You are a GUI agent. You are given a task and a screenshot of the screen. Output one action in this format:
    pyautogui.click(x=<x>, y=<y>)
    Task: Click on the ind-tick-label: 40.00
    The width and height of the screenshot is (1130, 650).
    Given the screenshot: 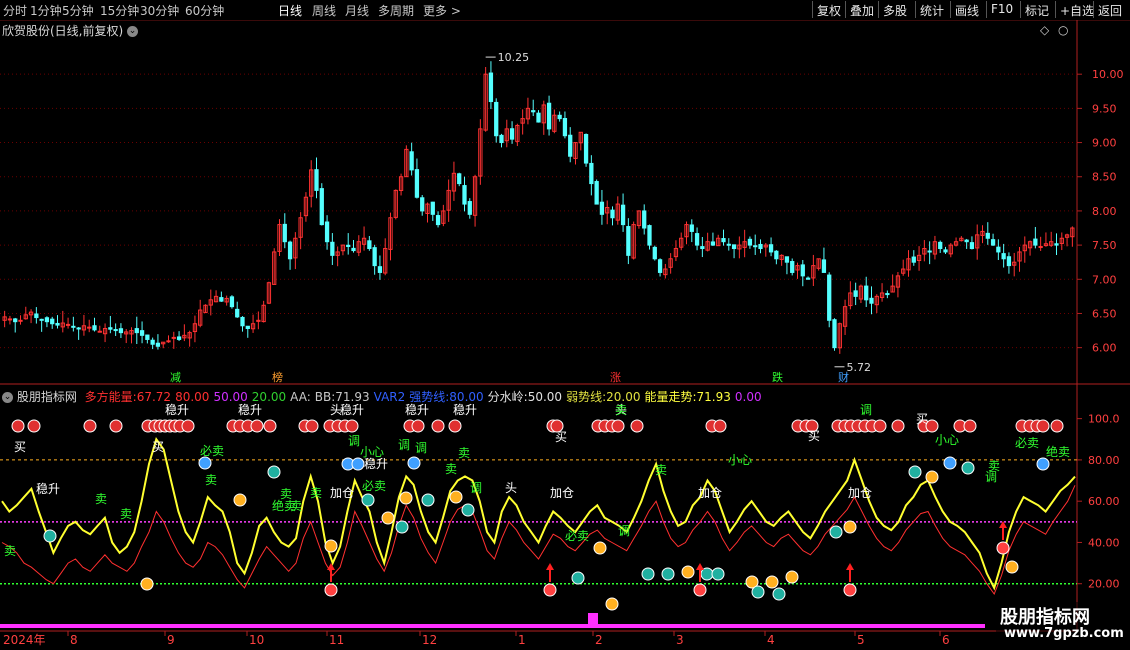 What is the action you would take?
    pyautogui.click(x=1104, y=542)
    